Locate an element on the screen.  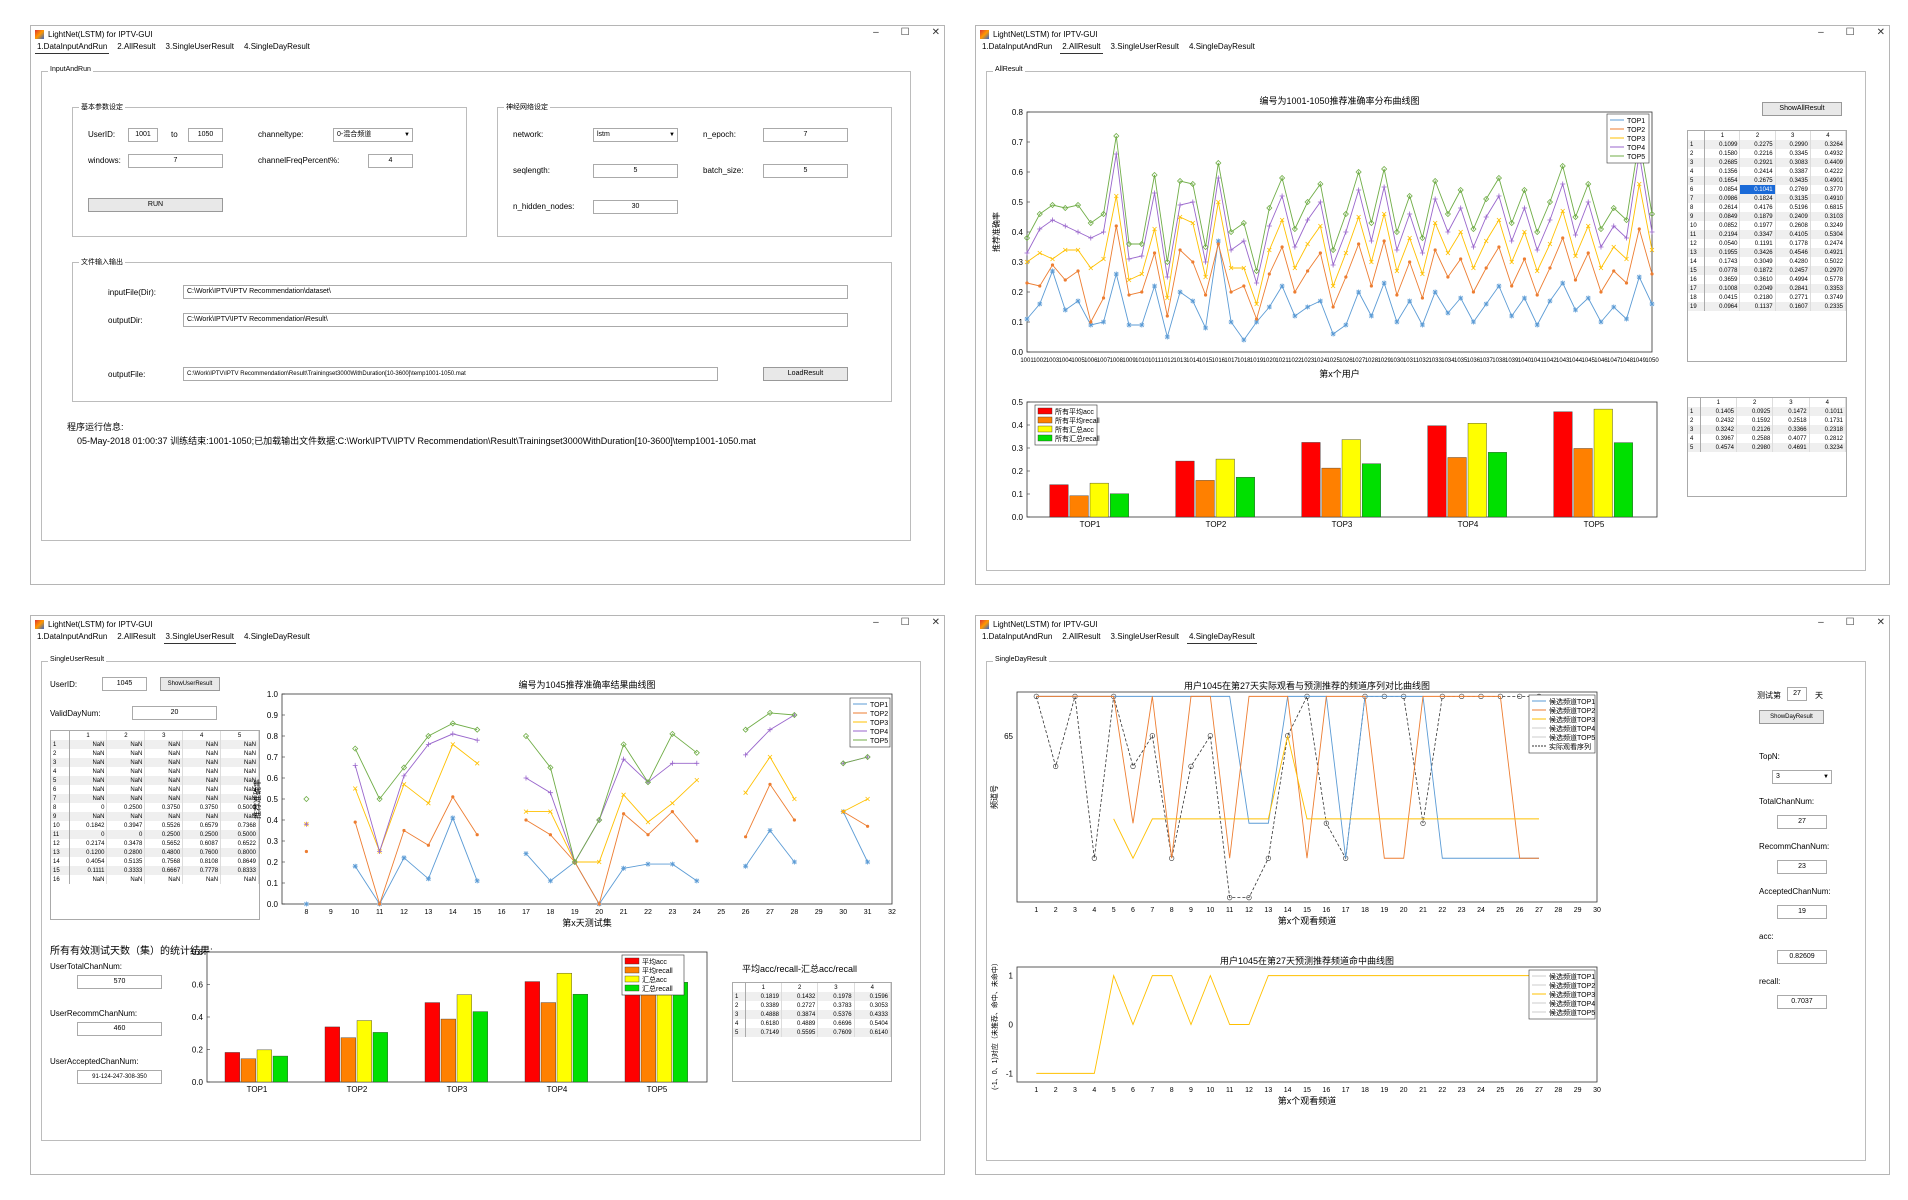
table-cell: 0.6579 is located at coordinates (202, 825).